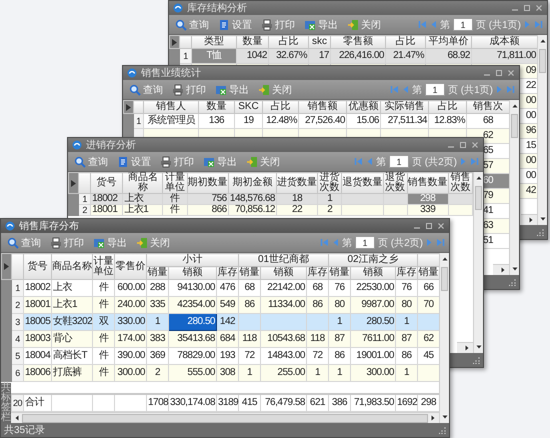 The height and width of the screenshot is (438, 550). What do you see at coordinates (373, 373) in the screenshot?
I see `table-cell: 300.00` at bounding box center [373, 373].